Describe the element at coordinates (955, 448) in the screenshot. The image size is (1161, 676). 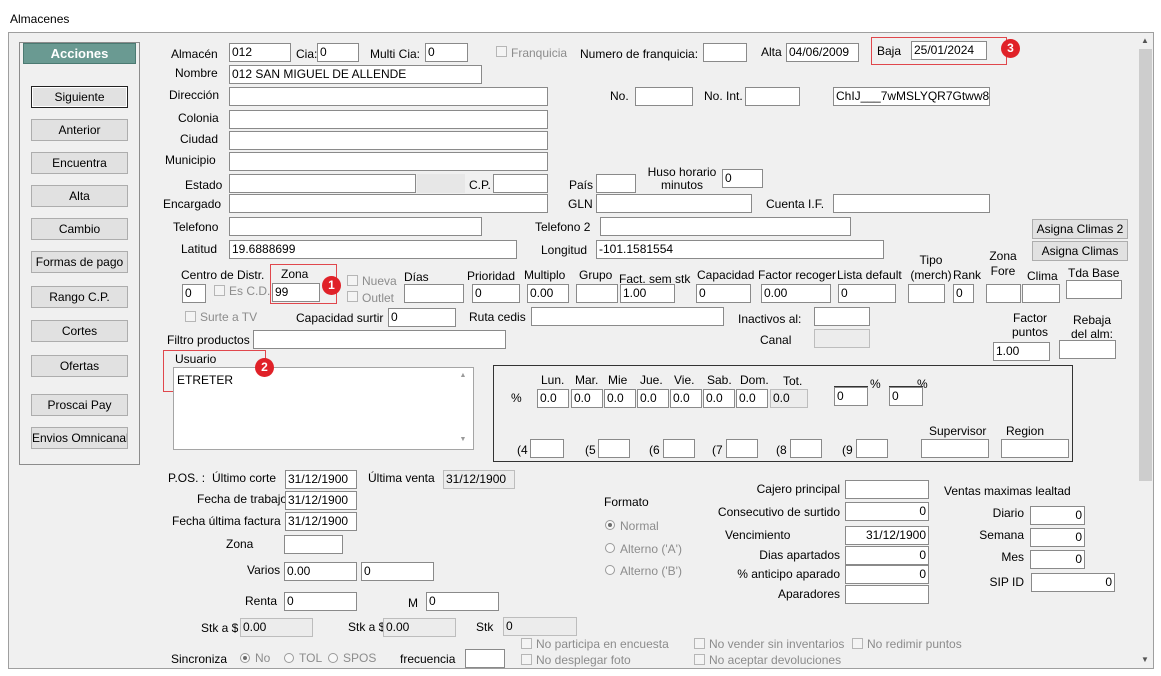
I see `supervisor-field` at that location.